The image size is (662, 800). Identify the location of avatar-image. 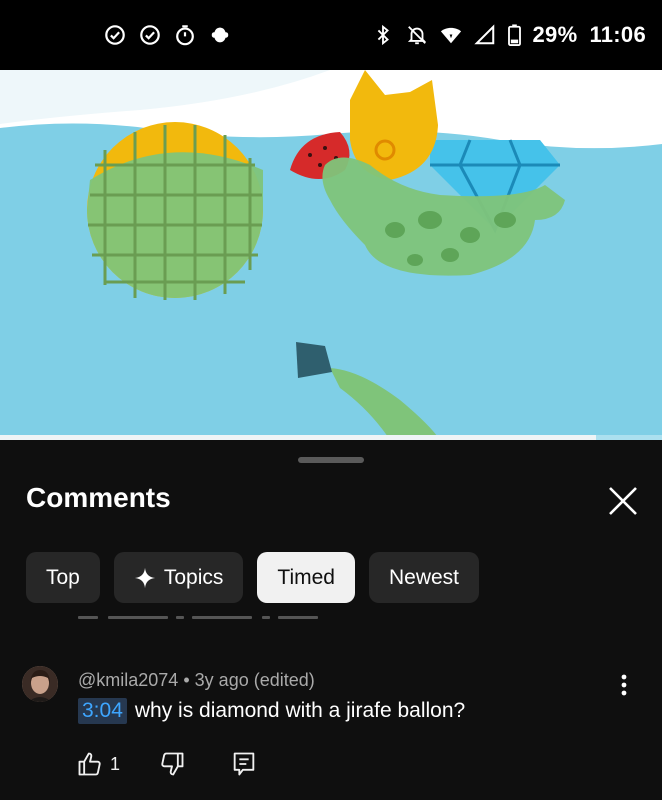
(40, 684).